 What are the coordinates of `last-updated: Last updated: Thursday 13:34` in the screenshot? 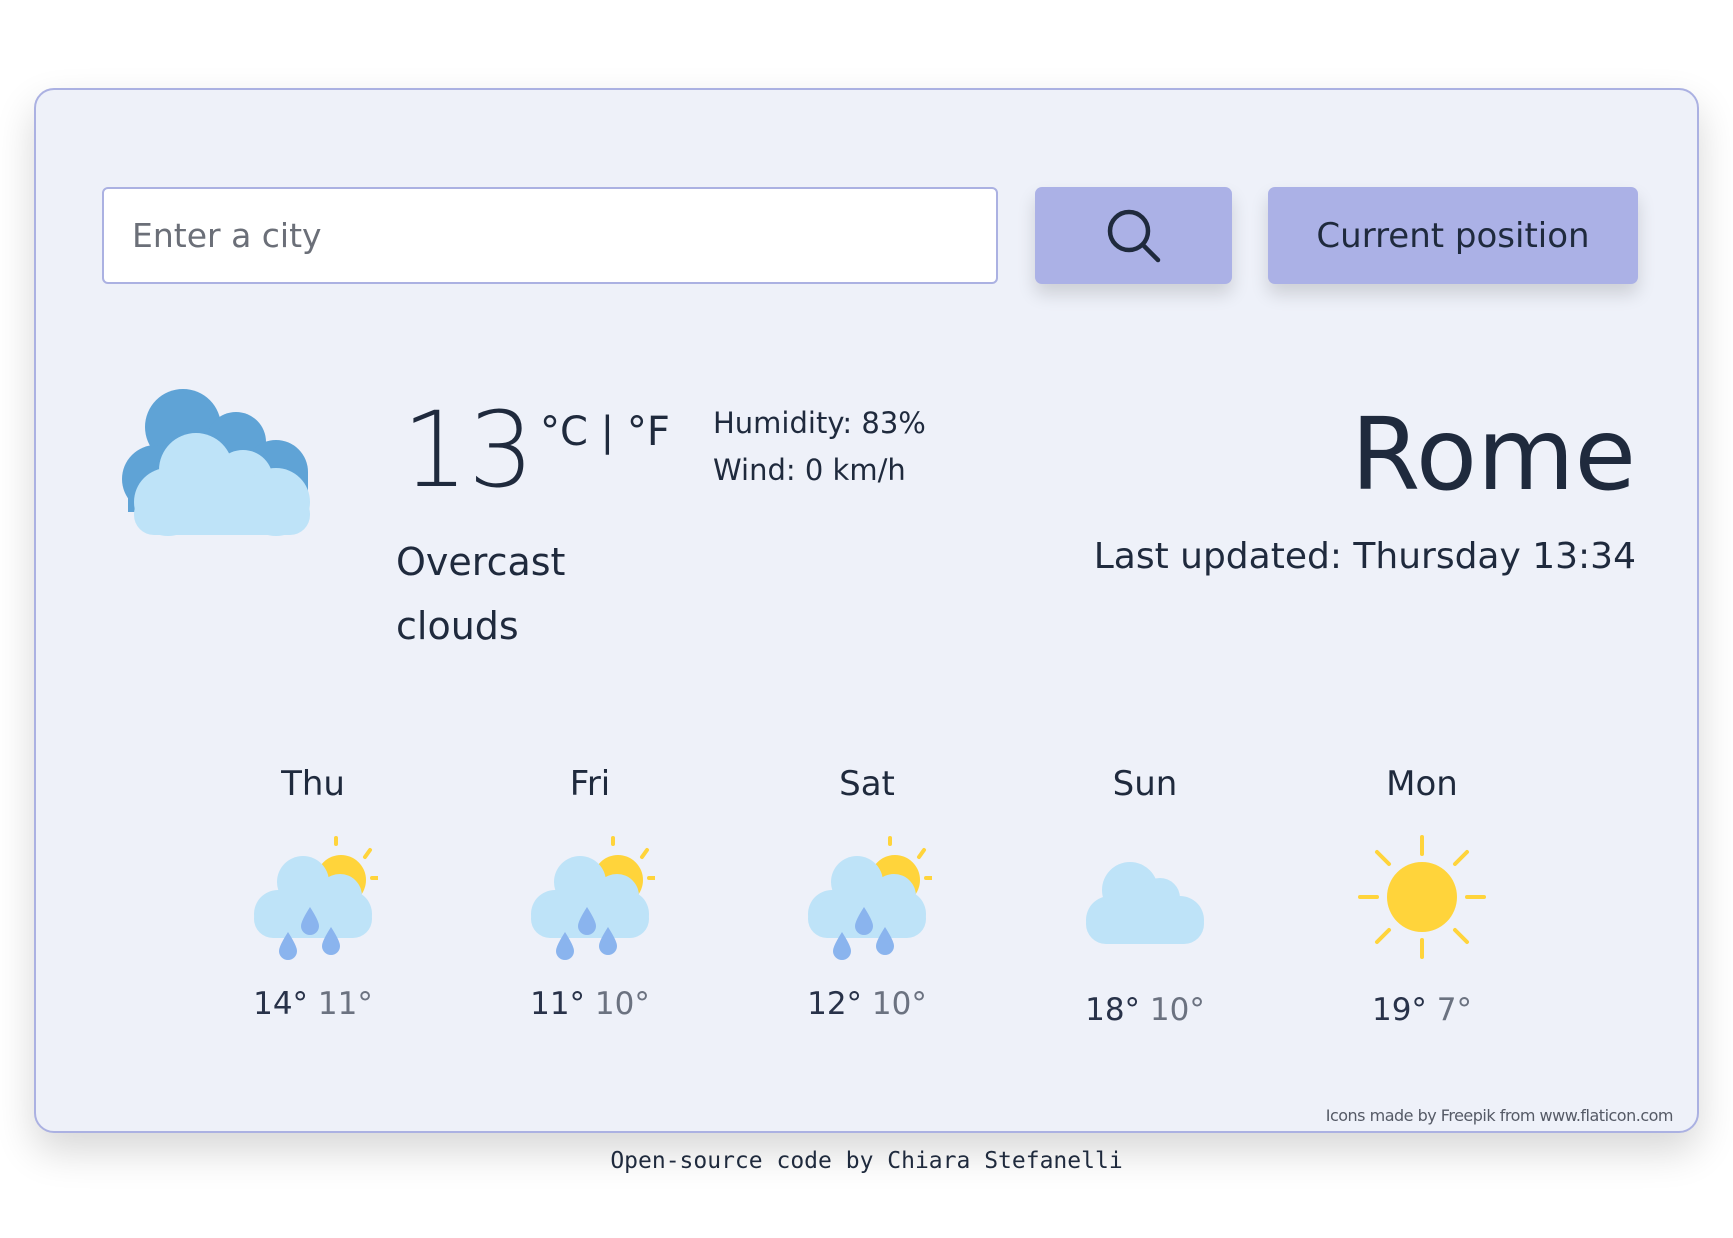 It's located at (1364, 556).